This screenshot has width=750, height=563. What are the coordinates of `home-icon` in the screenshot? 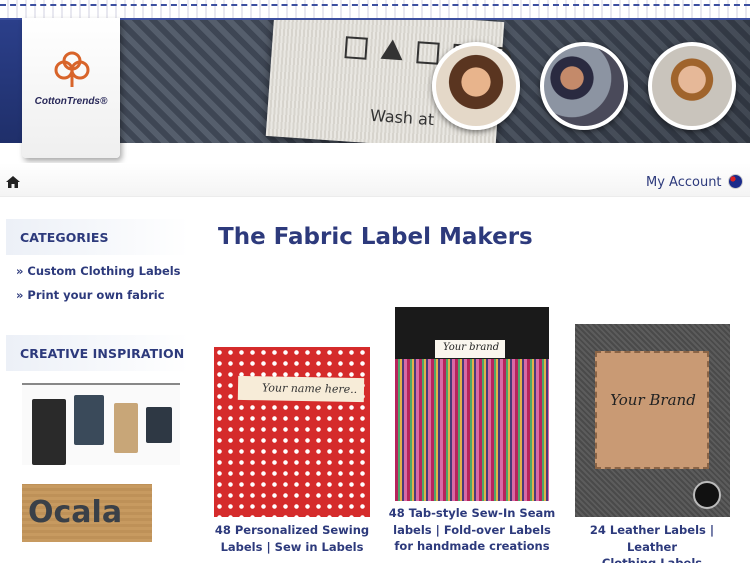 It's located at (13, 182).